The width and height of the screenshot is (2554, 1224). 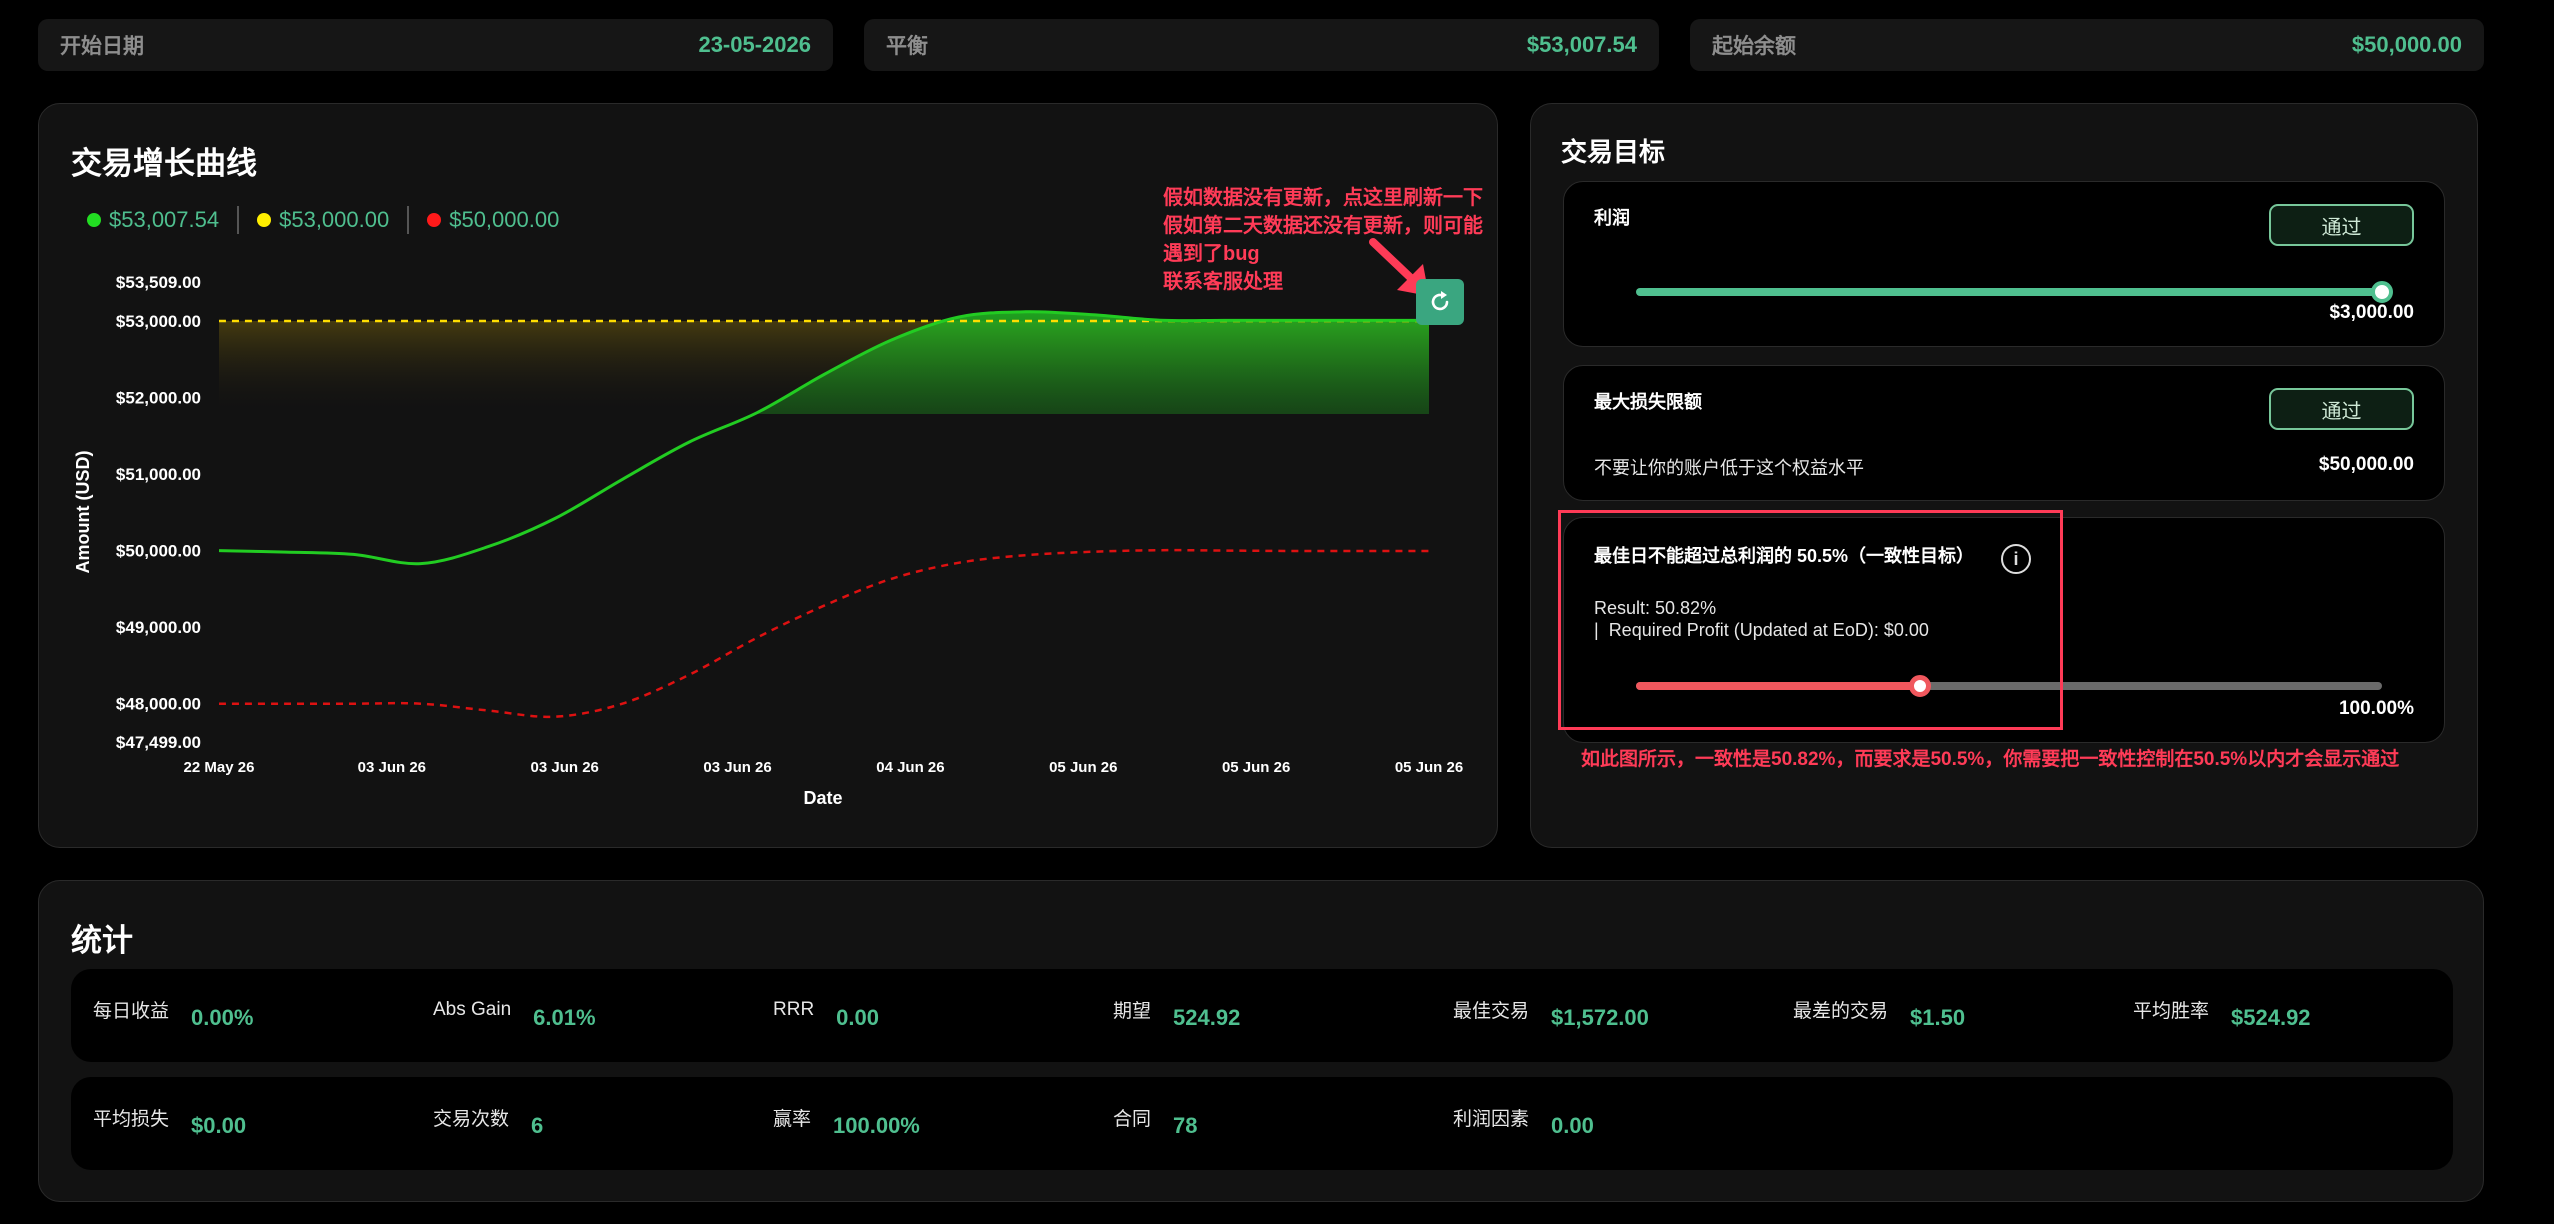 What do you see at coordinates (537, 1125) in the screenshot?
I see `stat-value: 6` at bounding box center [537, 1125].